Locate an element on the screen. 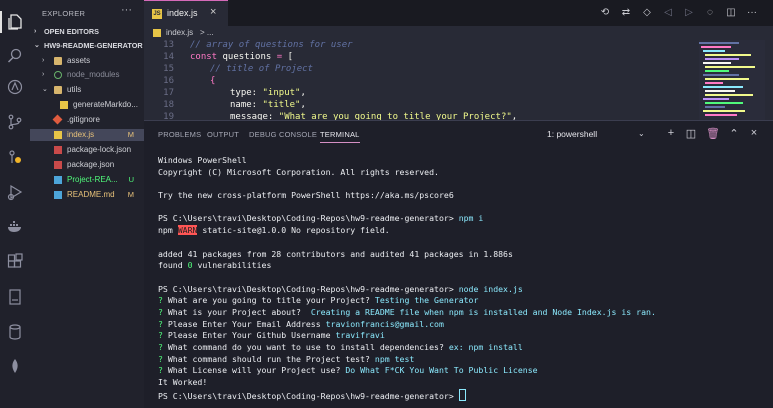 The height and width of the screenshot is (408, 773). timeline-icon: ⟲ is located at coordinates (605, 13).